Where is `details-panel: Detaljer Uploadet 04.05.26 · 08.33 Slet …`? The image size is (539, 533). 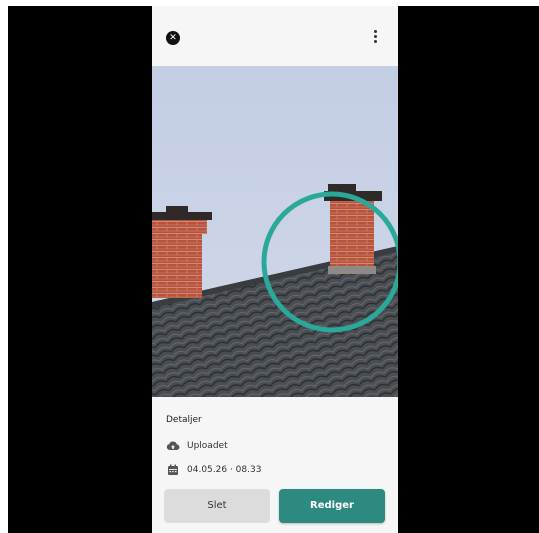 details-panel: Detaljer Uploadet 04.05.26 · 08.33 Slet … is located at coordinates (275, 465).